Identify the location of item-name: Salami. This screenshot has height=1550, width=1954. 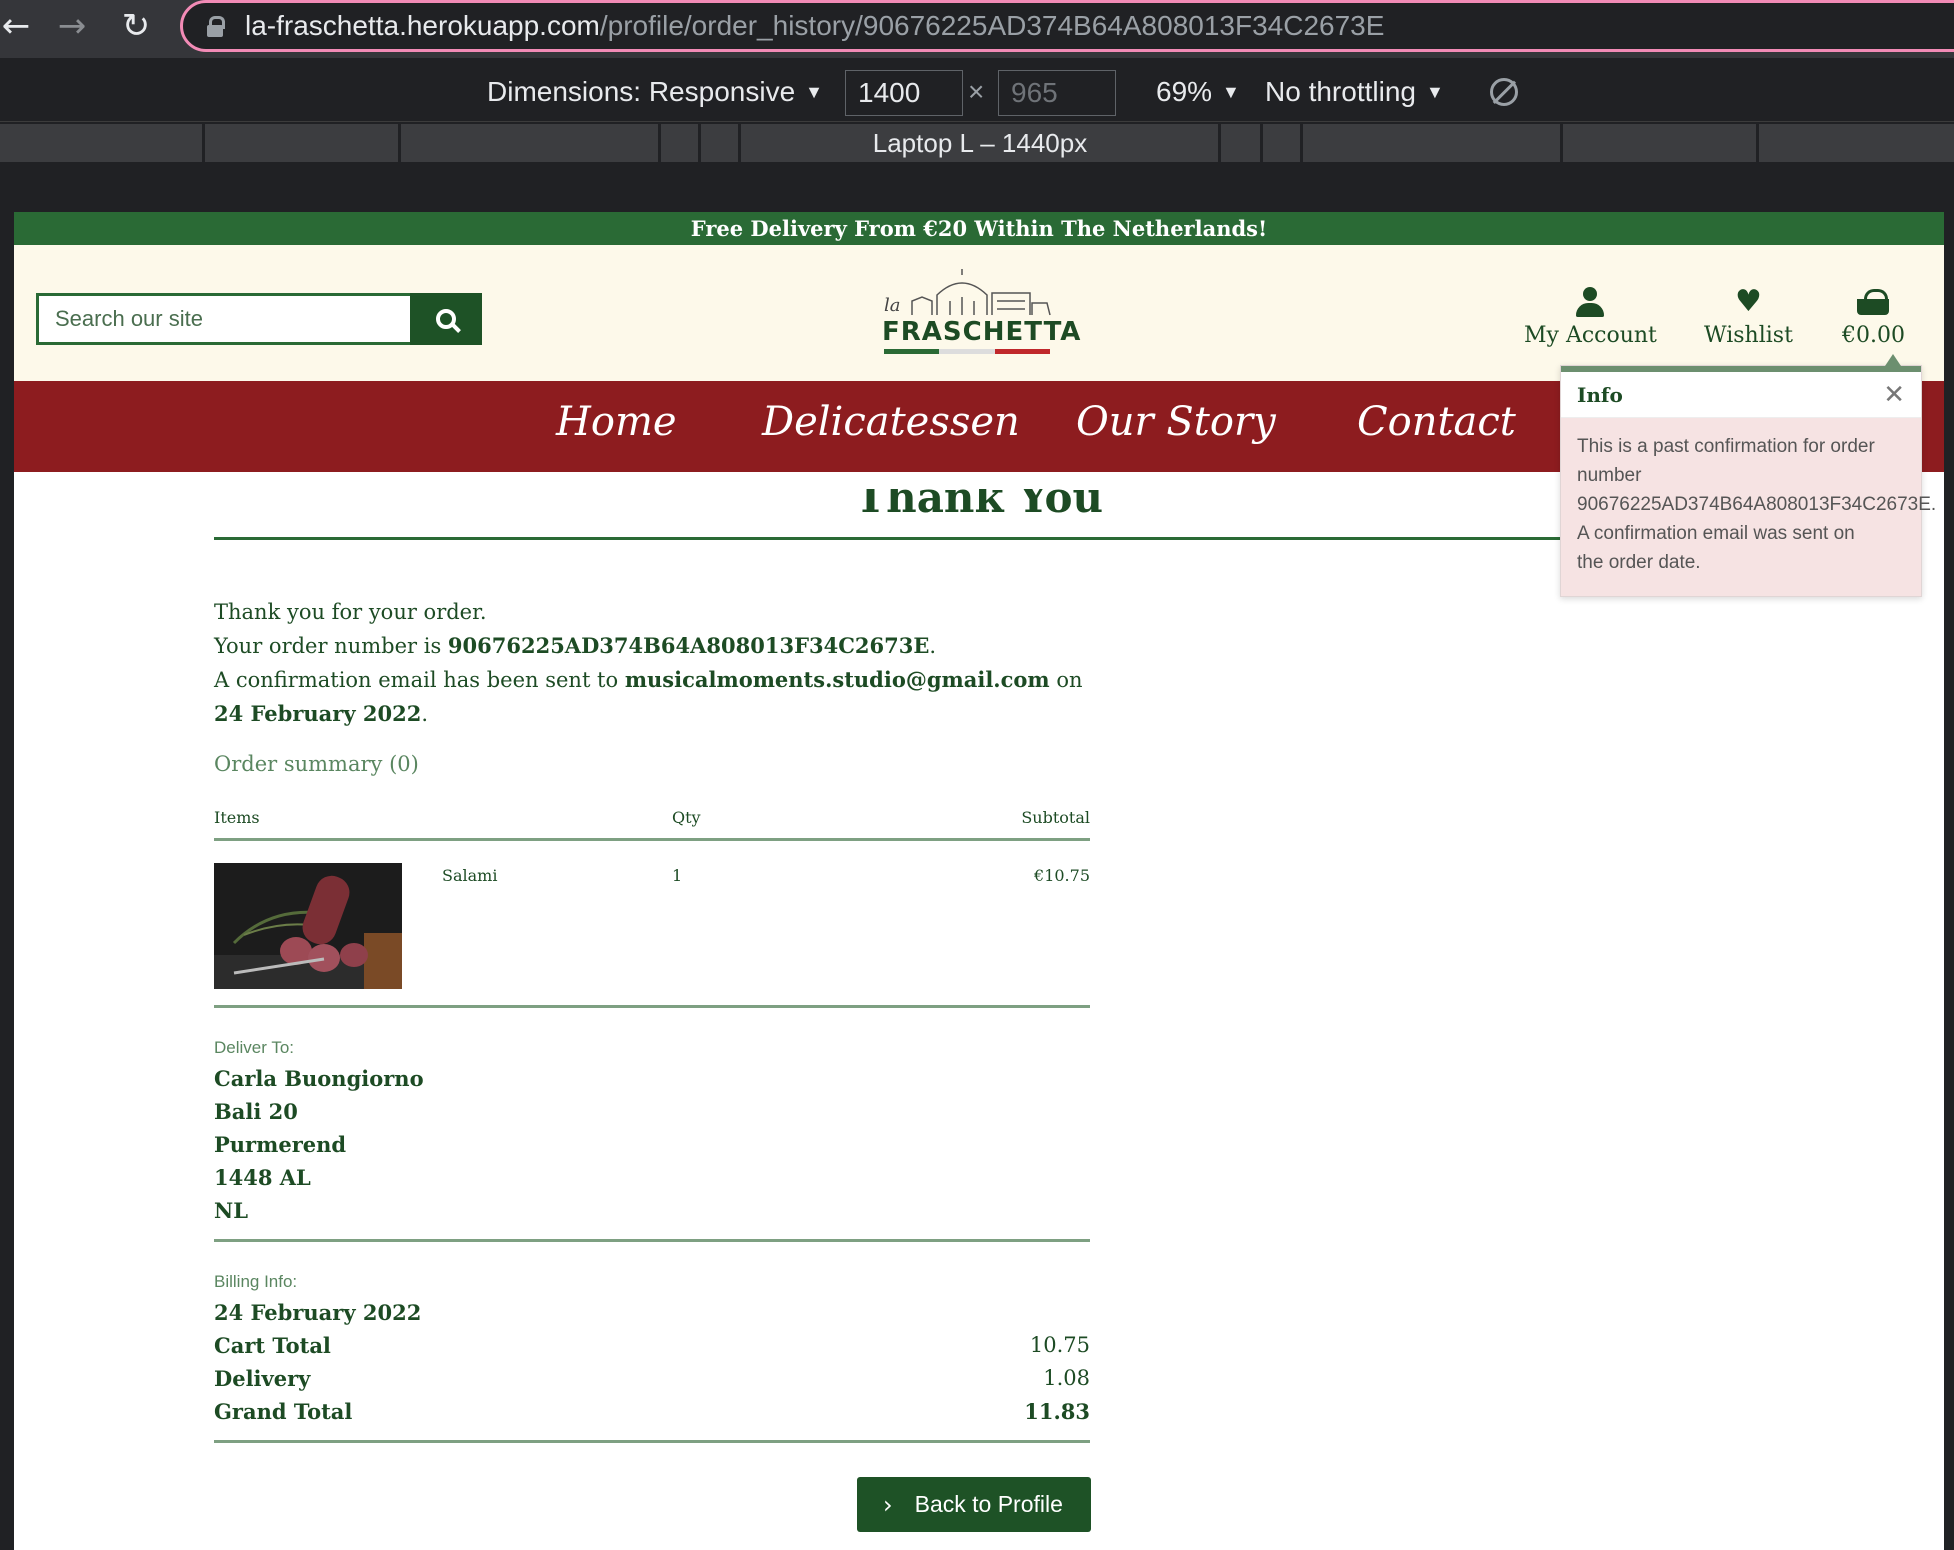
(470, 875).